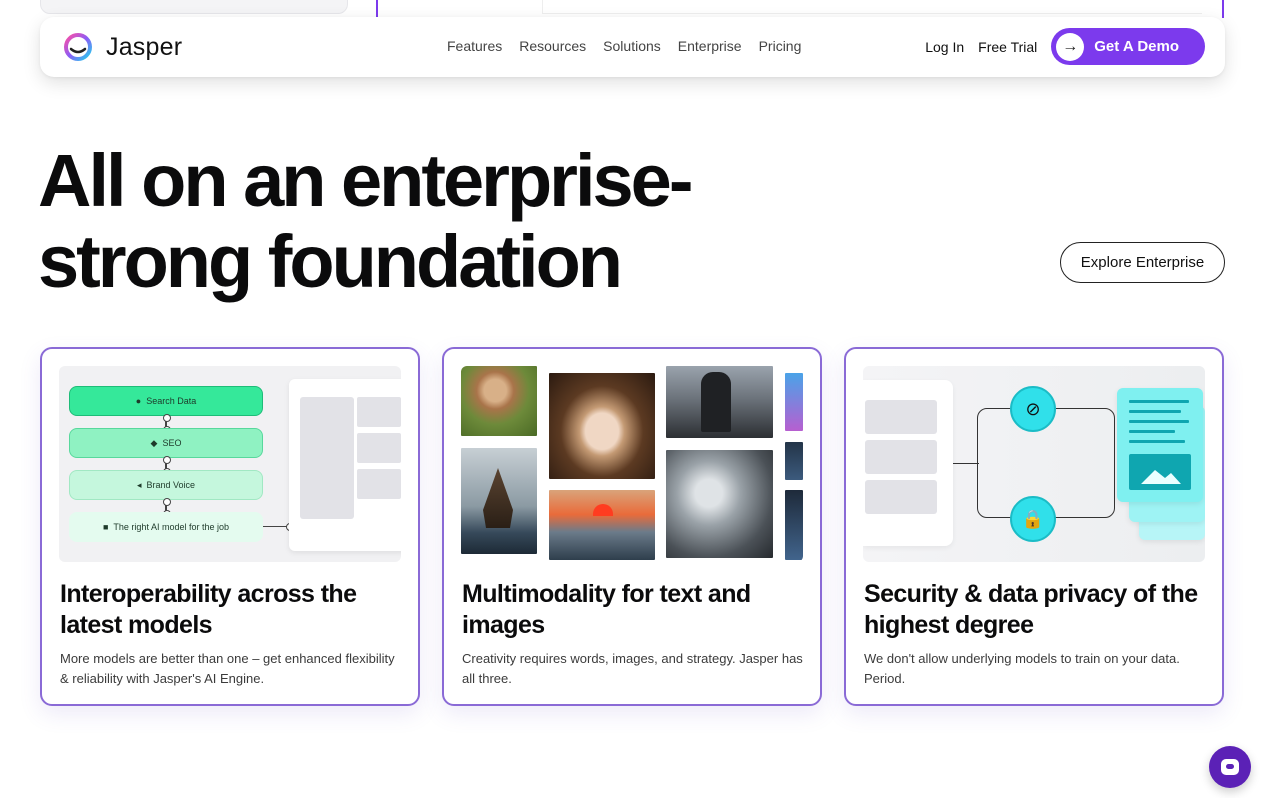 Image resolution: width=1267 pixels, height=798 pixels. What do you see at coordinates (710, 46) in the screenshot?
I see `nav-link-enterprise: Enterprise` at bounding box center [710, 46].